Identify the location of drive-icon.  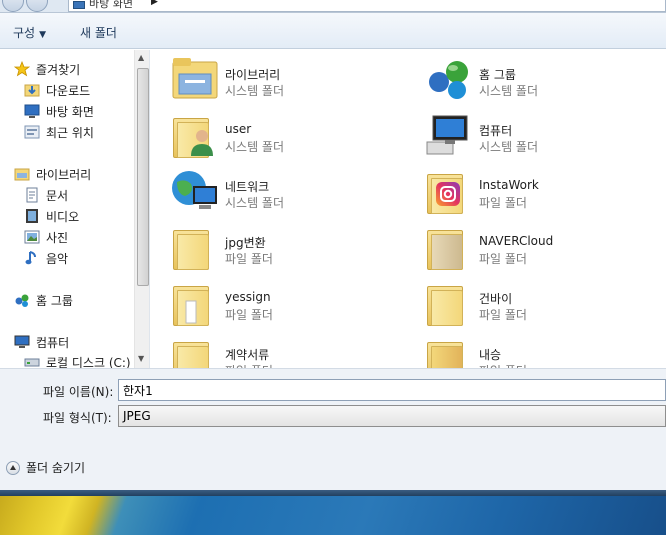
(32, 361).